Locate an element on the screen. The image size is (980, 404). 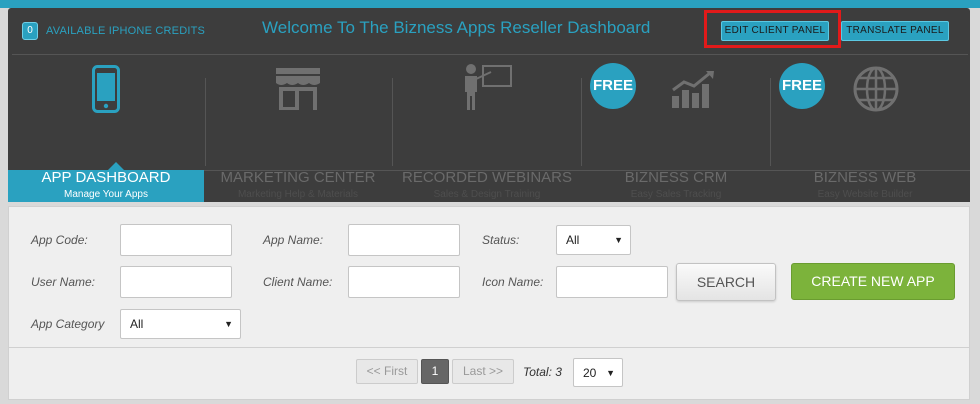
storefront-icon is located at coordinates (298, 91).